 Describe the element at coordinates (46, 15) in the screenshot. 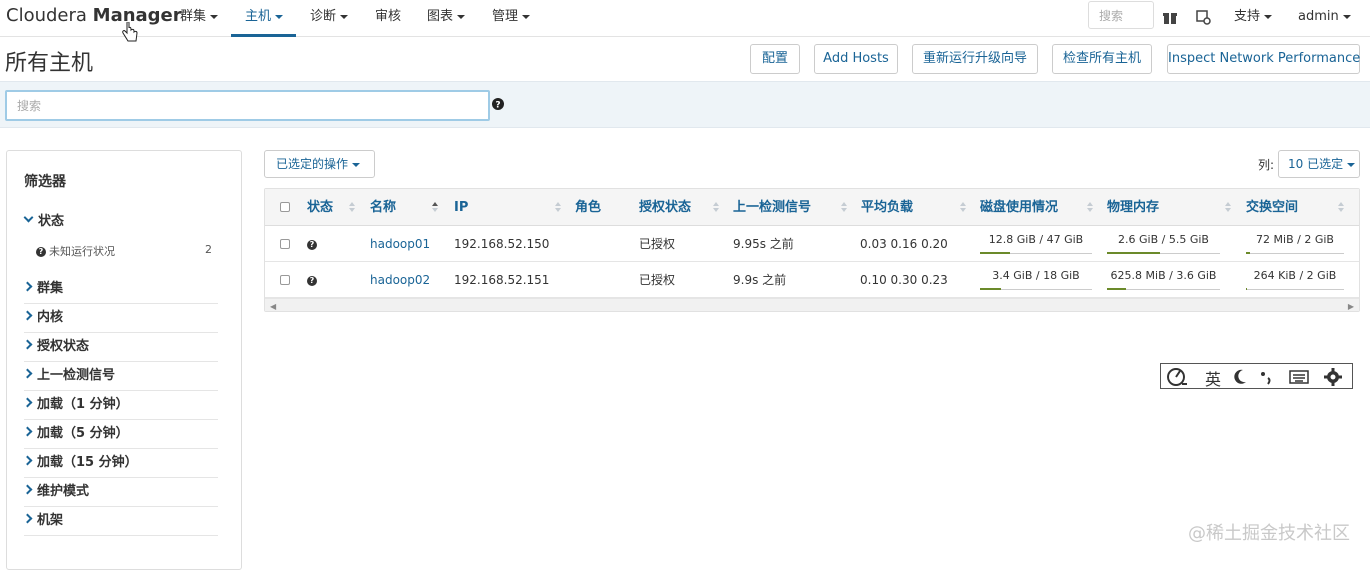

I see `brand-name: Cloudera` at that location.